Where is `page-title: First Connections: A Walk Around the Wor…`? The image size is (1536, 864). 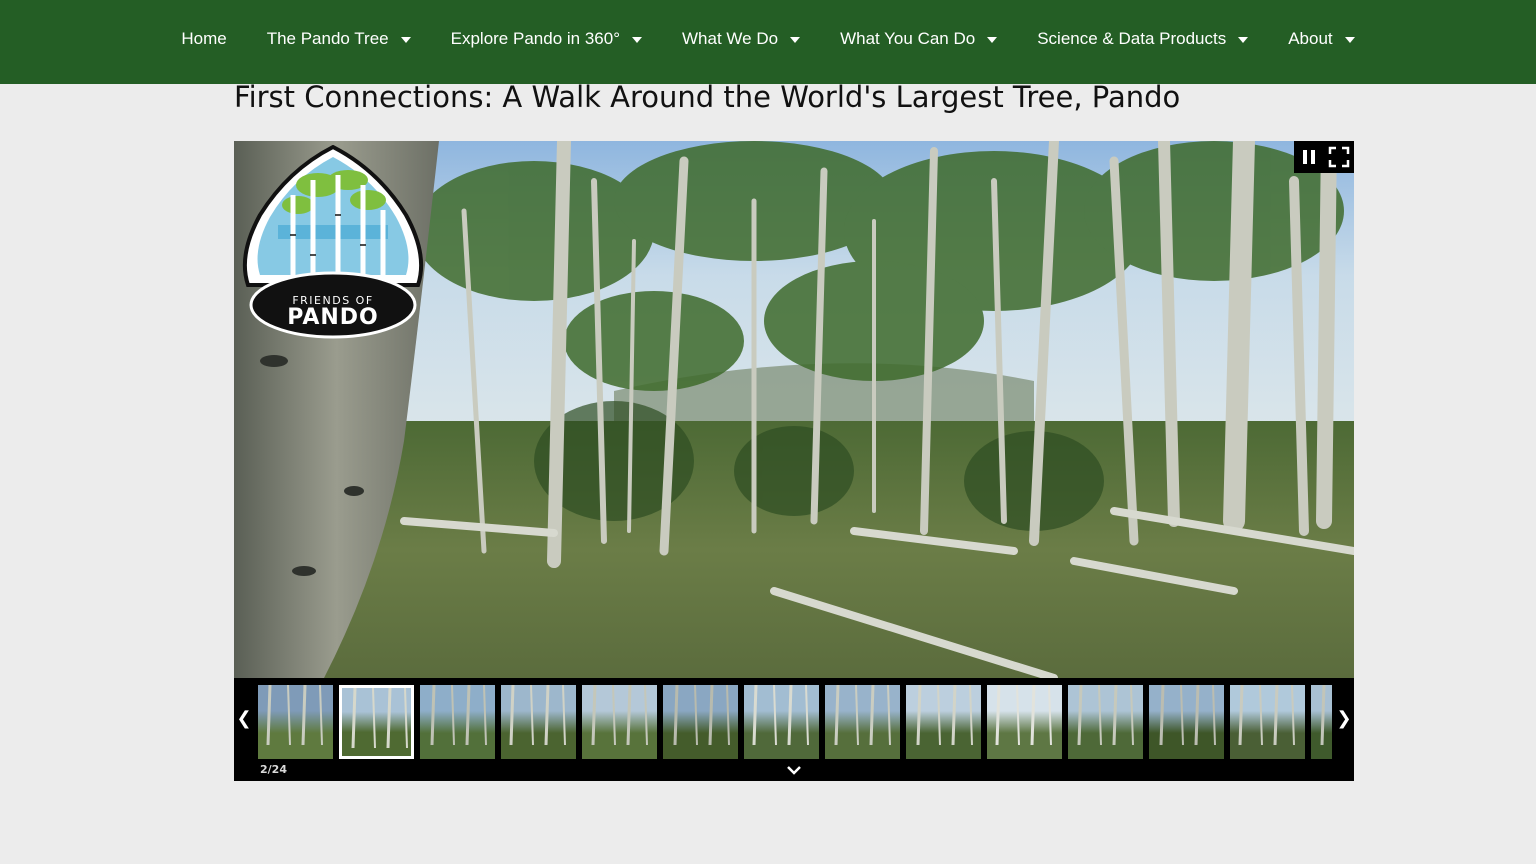 page-title: First Connections: A Walk Around the Wor… is located at coordinates (707, 97).